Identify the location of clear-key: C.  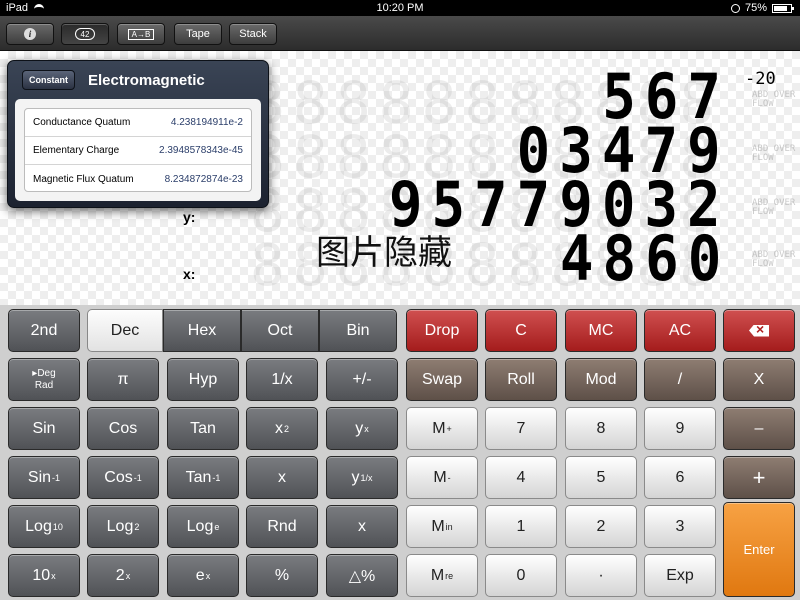
(521, 330).